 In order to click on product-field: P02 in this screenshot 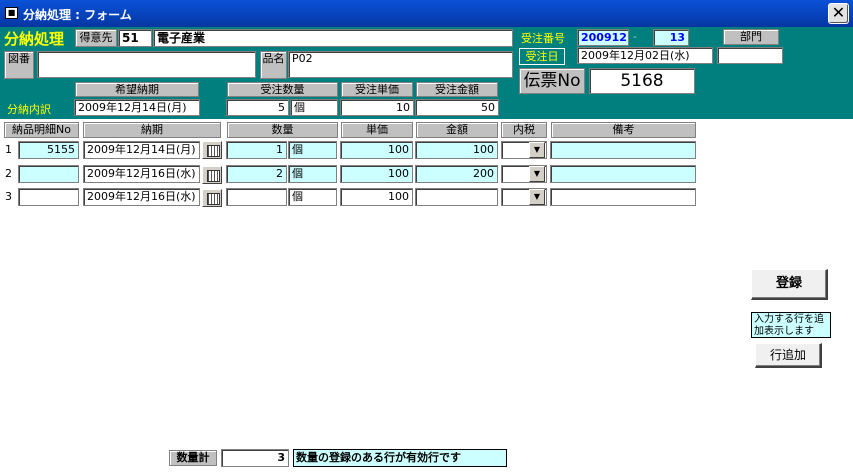, I will do `click(400, 64)`.